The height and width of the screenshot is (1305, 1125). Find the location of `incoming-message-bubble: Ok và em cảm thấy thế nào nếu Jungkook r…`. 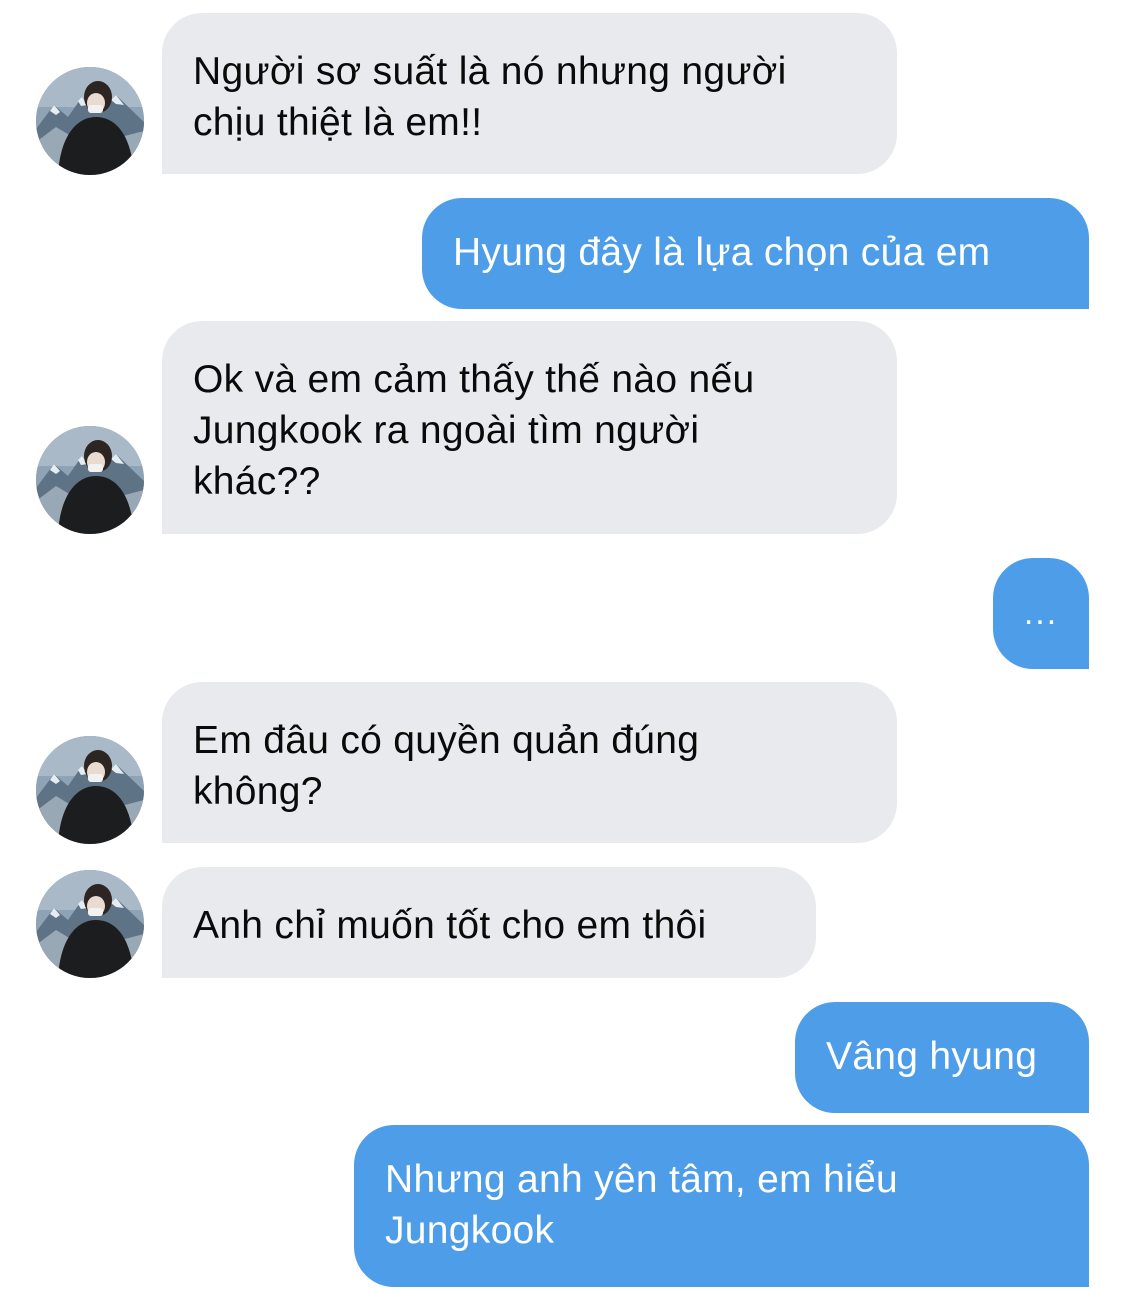

incoming-message-bubble: Ok và em cảm thấy thế nào nếu Jungkook r… is located at coordinates (529, 427).